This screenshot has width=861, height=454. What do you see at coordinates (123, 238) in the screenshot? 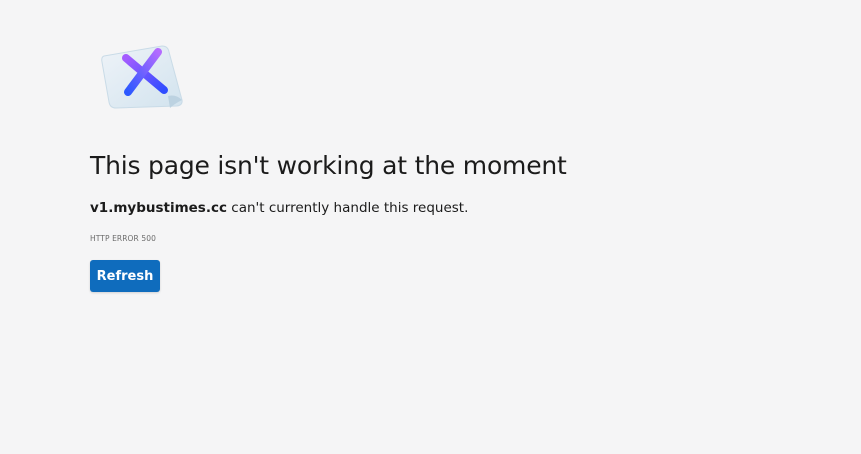
I see `error-code: HTTP ERROR 500` at bounding box center [123, 238].